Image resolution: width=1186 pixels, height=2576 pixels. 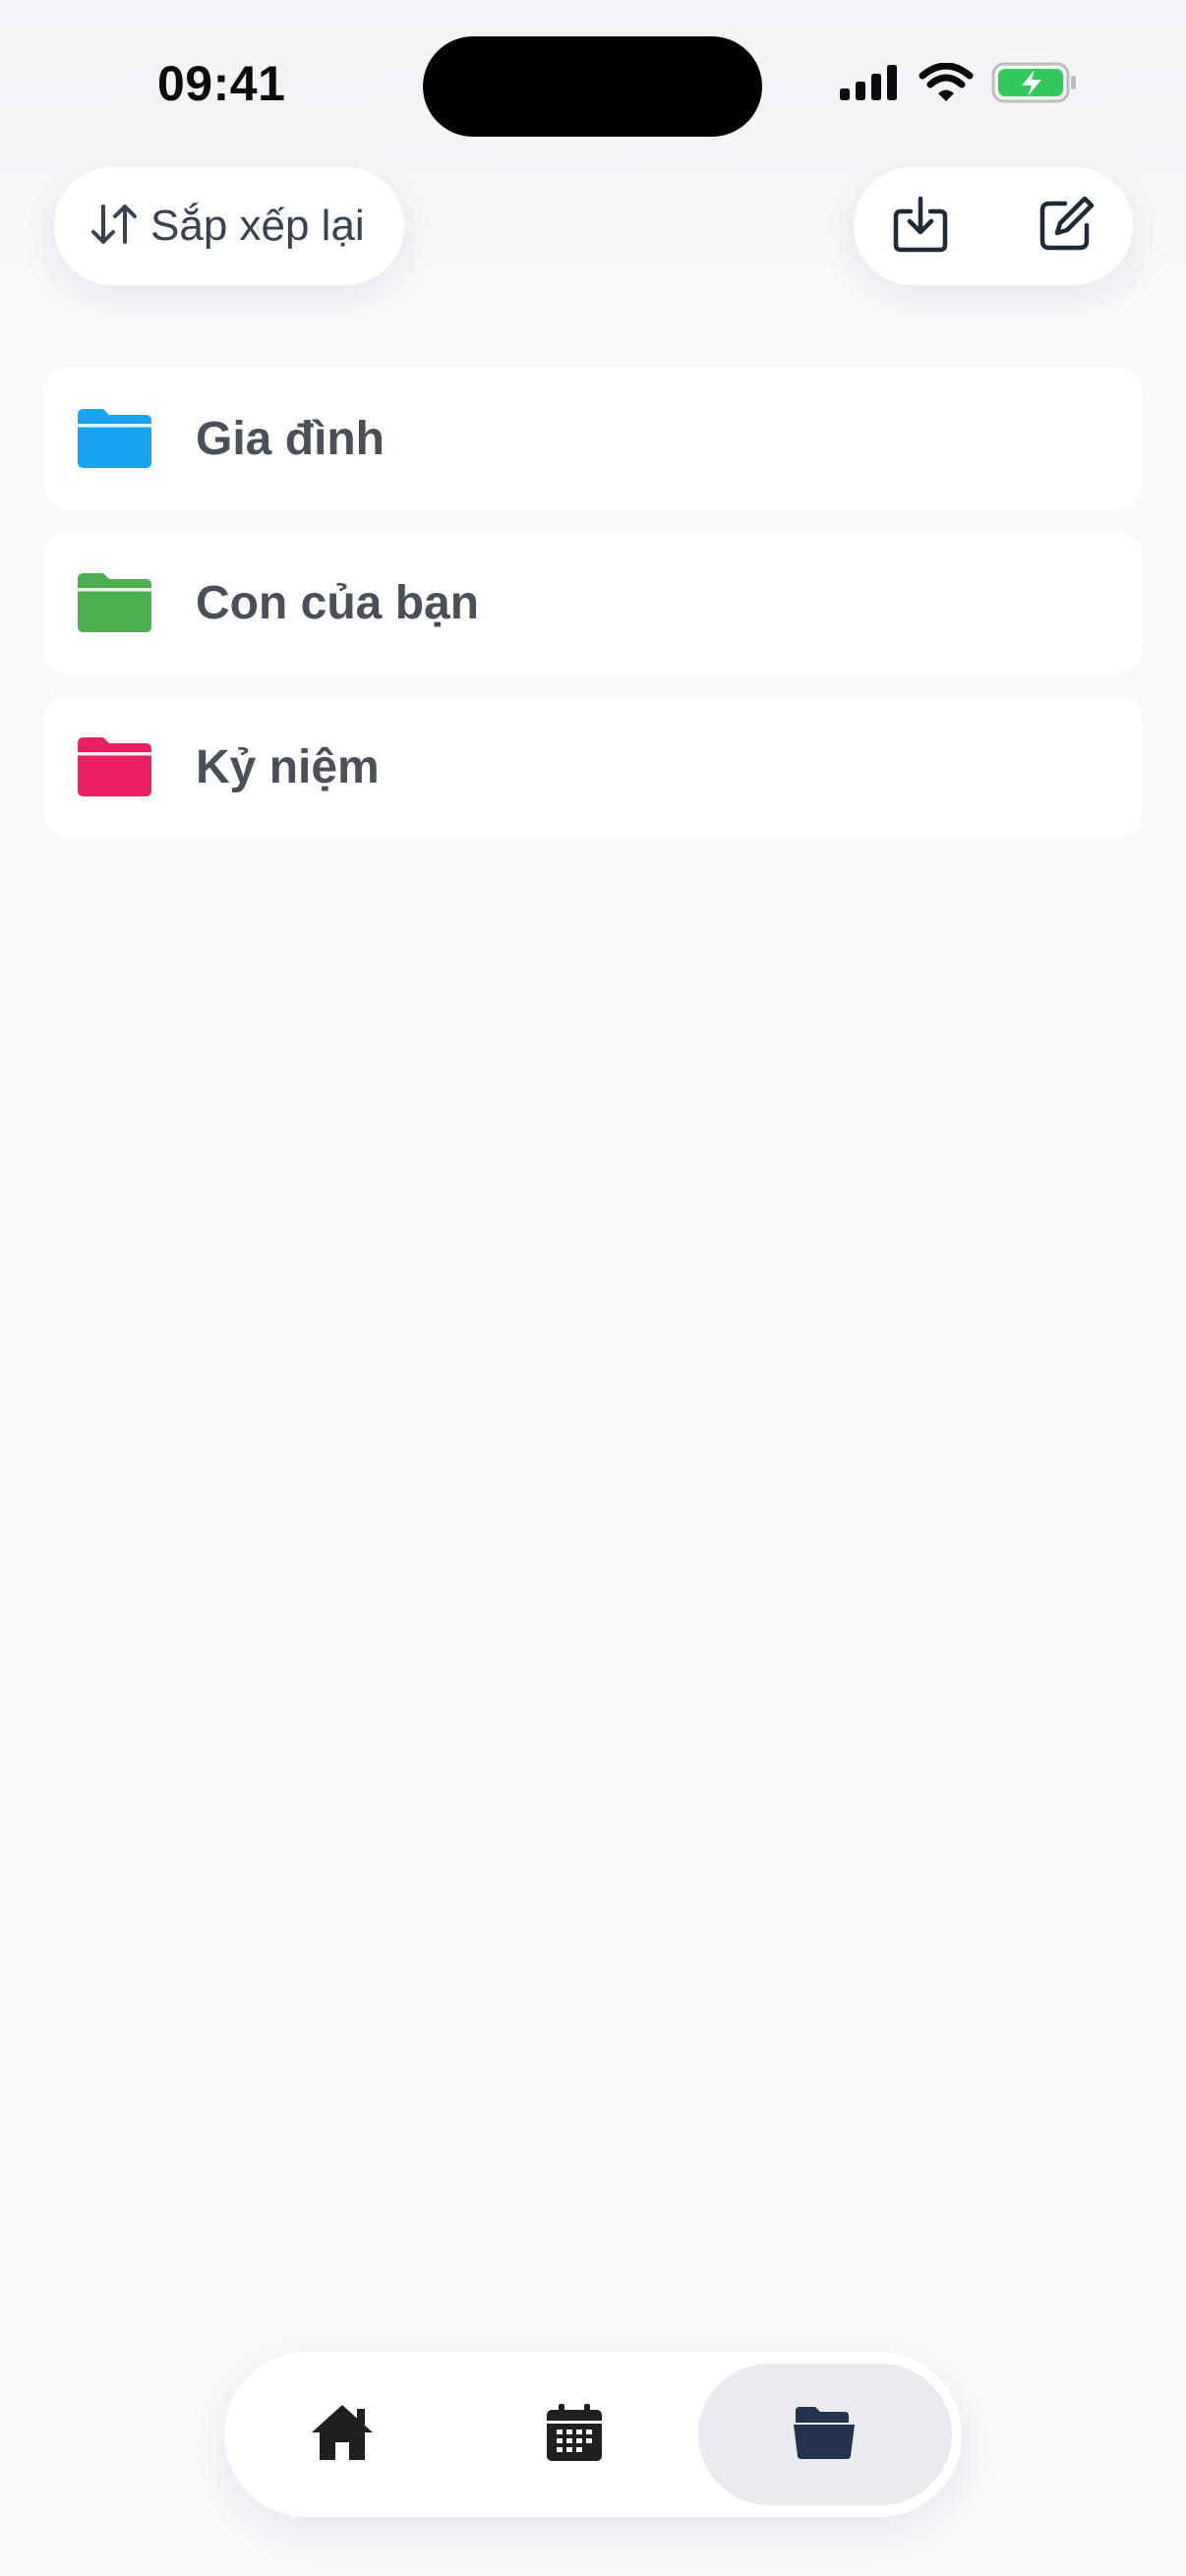 I want to click on action-group, so click(x=993, y=226).